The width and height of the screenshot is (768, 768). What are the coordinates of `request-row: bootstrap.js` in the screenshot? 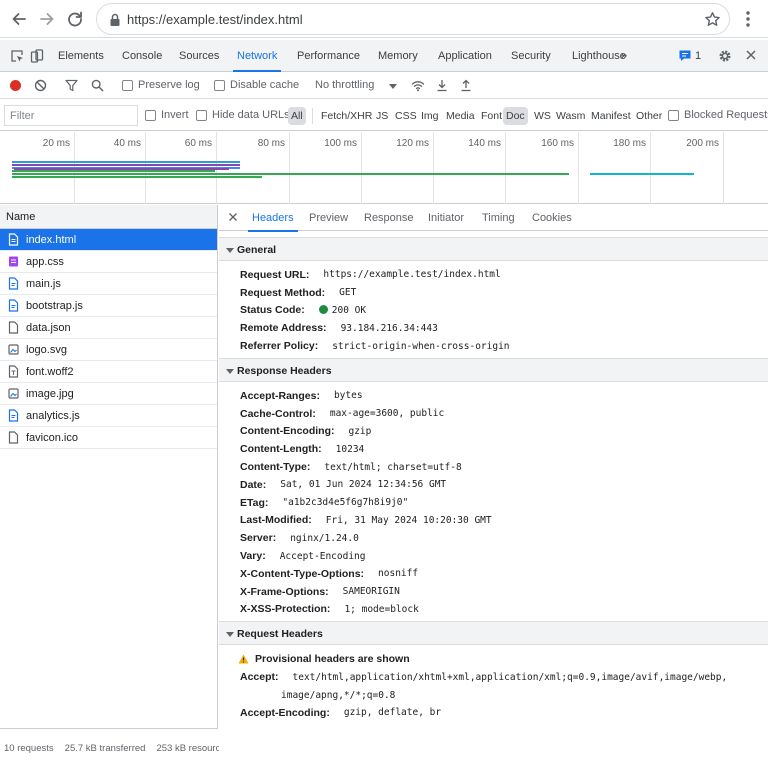 It's located at (108, 306).